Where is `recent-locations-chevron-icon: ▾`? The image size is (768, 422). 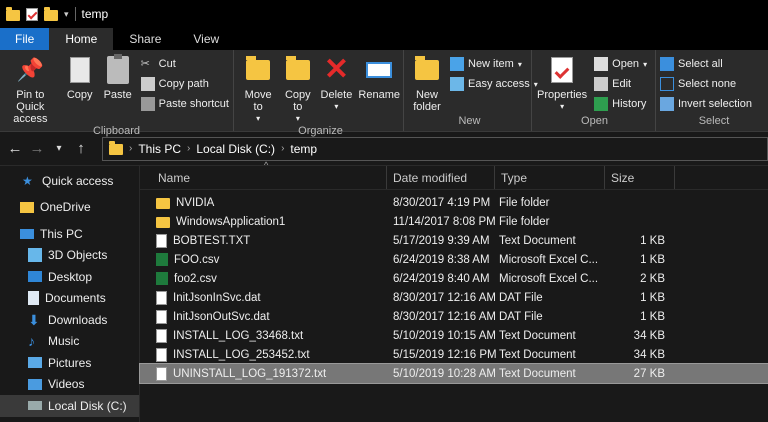 recent-locations-chevron-icon: ▾ is located at coordinates (59, 148).